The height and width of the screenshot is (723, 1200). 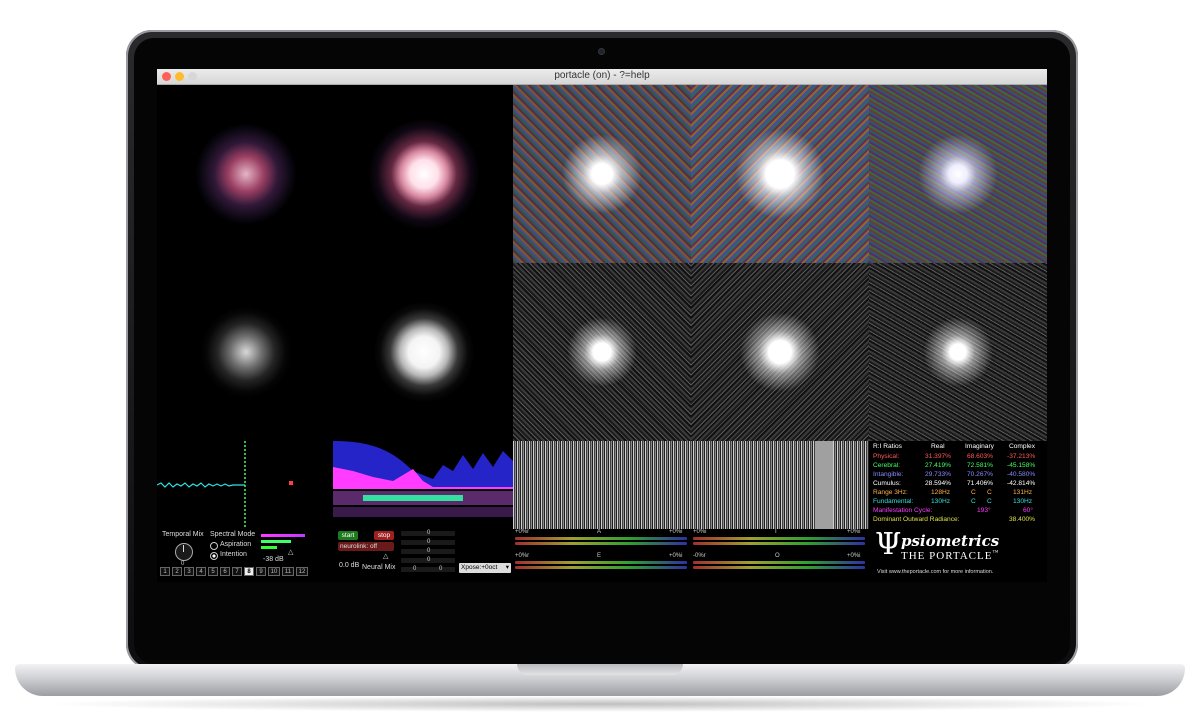 I want to click on range-note-1: C, so click(x=973, y=492).